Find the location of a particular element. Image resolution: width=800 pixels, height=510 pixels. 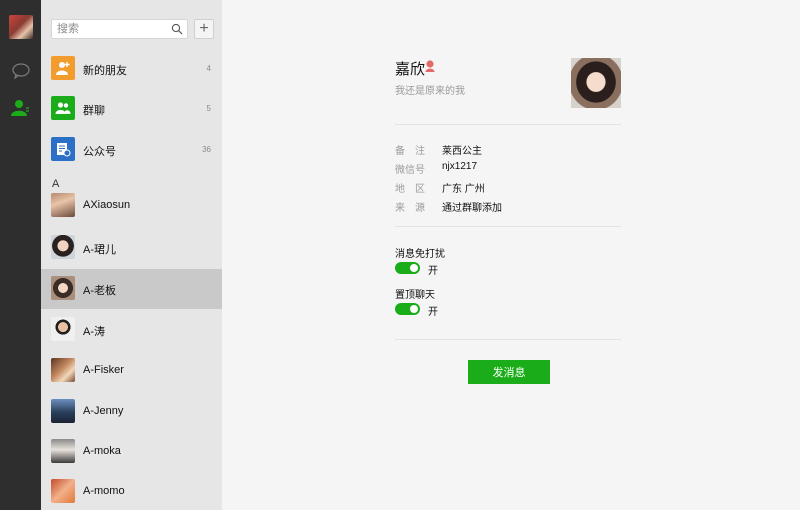

search-icon is located at coordinates (177, 29).